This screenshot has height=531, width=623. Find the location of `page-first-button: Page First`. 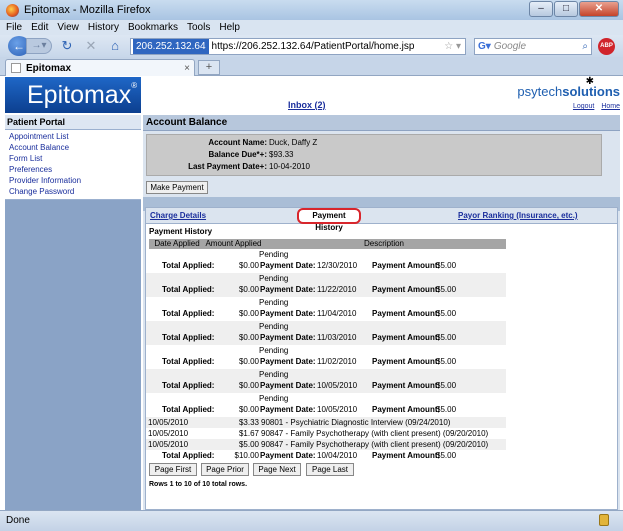

page-first-button: Page First is located at coordinates (173, 469).